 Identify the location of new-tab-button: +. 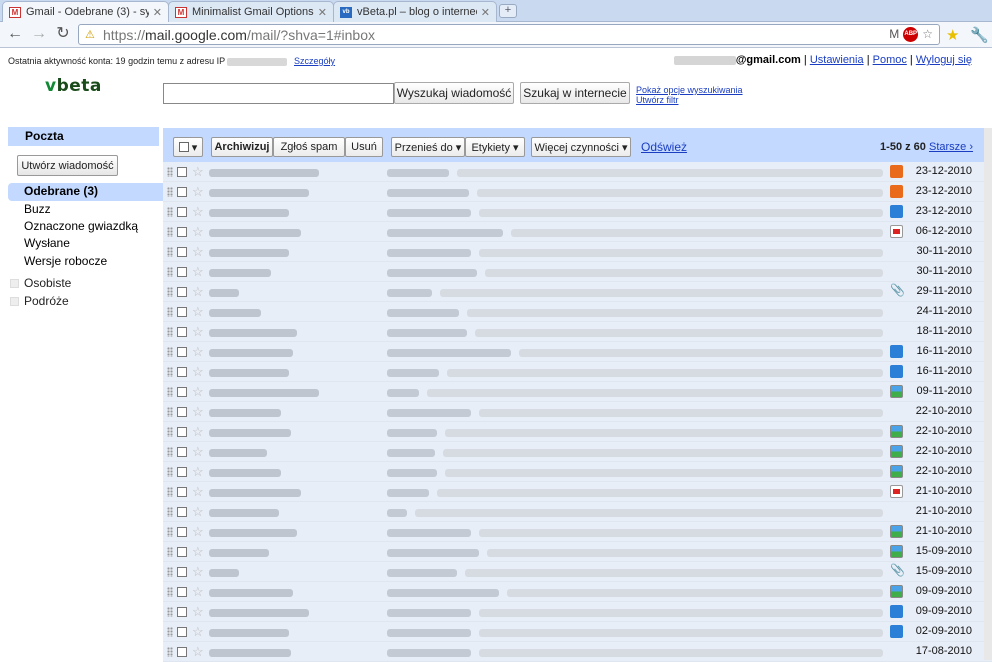
(508, 11).